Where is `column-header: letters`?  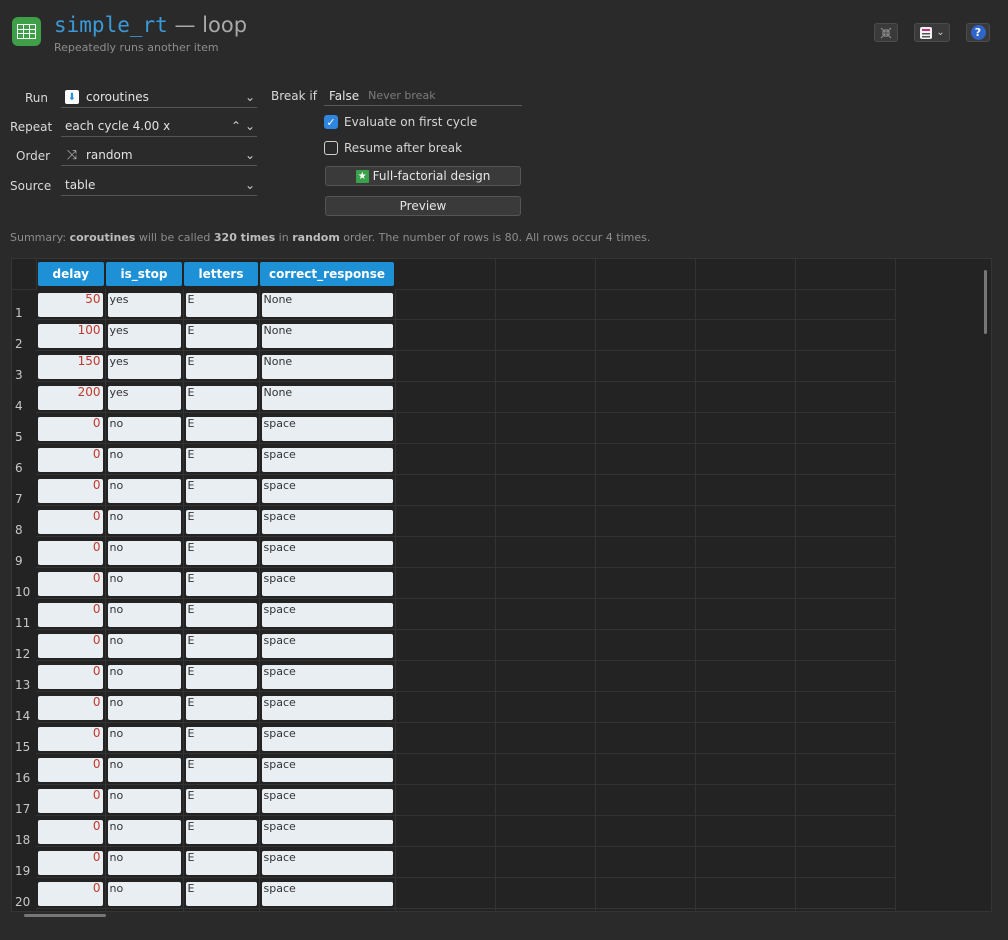 column-header: letters is located at coordinates (221, 274).